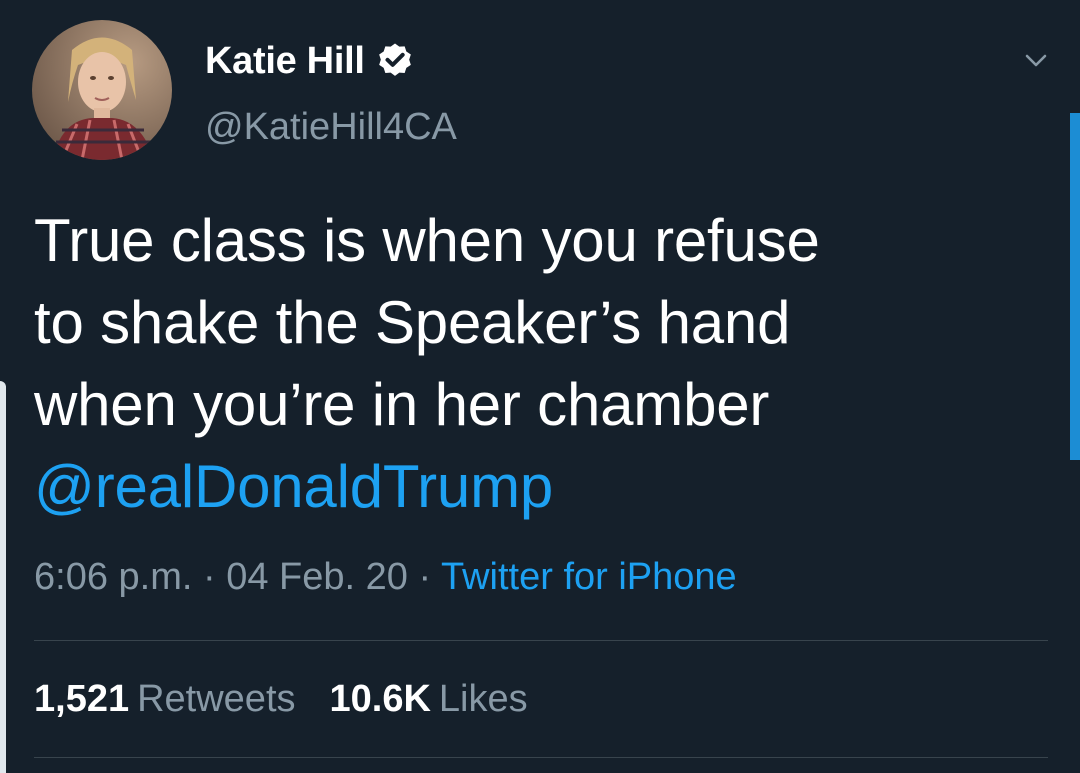 This screenshot has width=1080, height=773. Describe the element at coordinates (395, 61) in the screenshot. I see `verified-badge-icon` at that location.